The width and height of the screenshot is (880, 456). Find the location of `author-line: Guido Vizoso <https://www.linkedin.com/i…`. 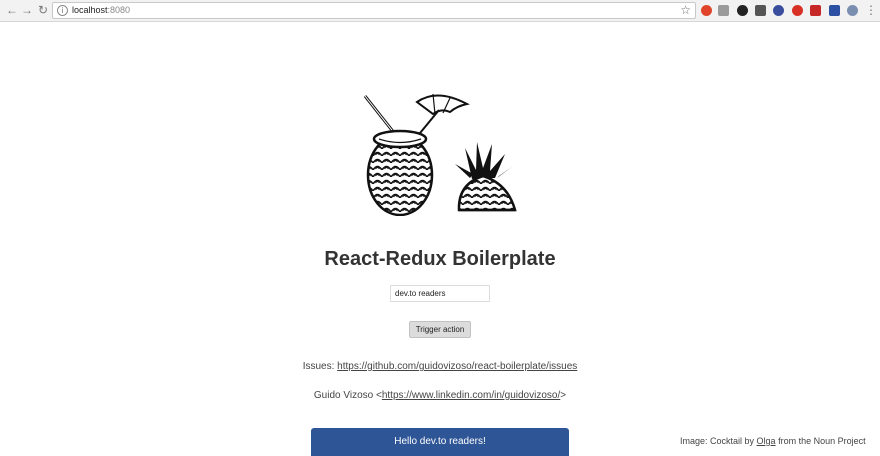

author-line: Guido Vizoso <https://www.linkedin.com/i… is located at coordinates (440, 395).